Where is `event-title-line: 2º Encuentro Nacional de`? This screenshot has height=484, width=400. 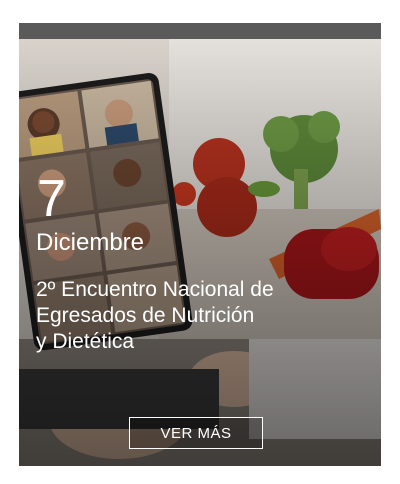 event-title-line: 2º Encuentro Nacional de is located at coordinates (155, 289).